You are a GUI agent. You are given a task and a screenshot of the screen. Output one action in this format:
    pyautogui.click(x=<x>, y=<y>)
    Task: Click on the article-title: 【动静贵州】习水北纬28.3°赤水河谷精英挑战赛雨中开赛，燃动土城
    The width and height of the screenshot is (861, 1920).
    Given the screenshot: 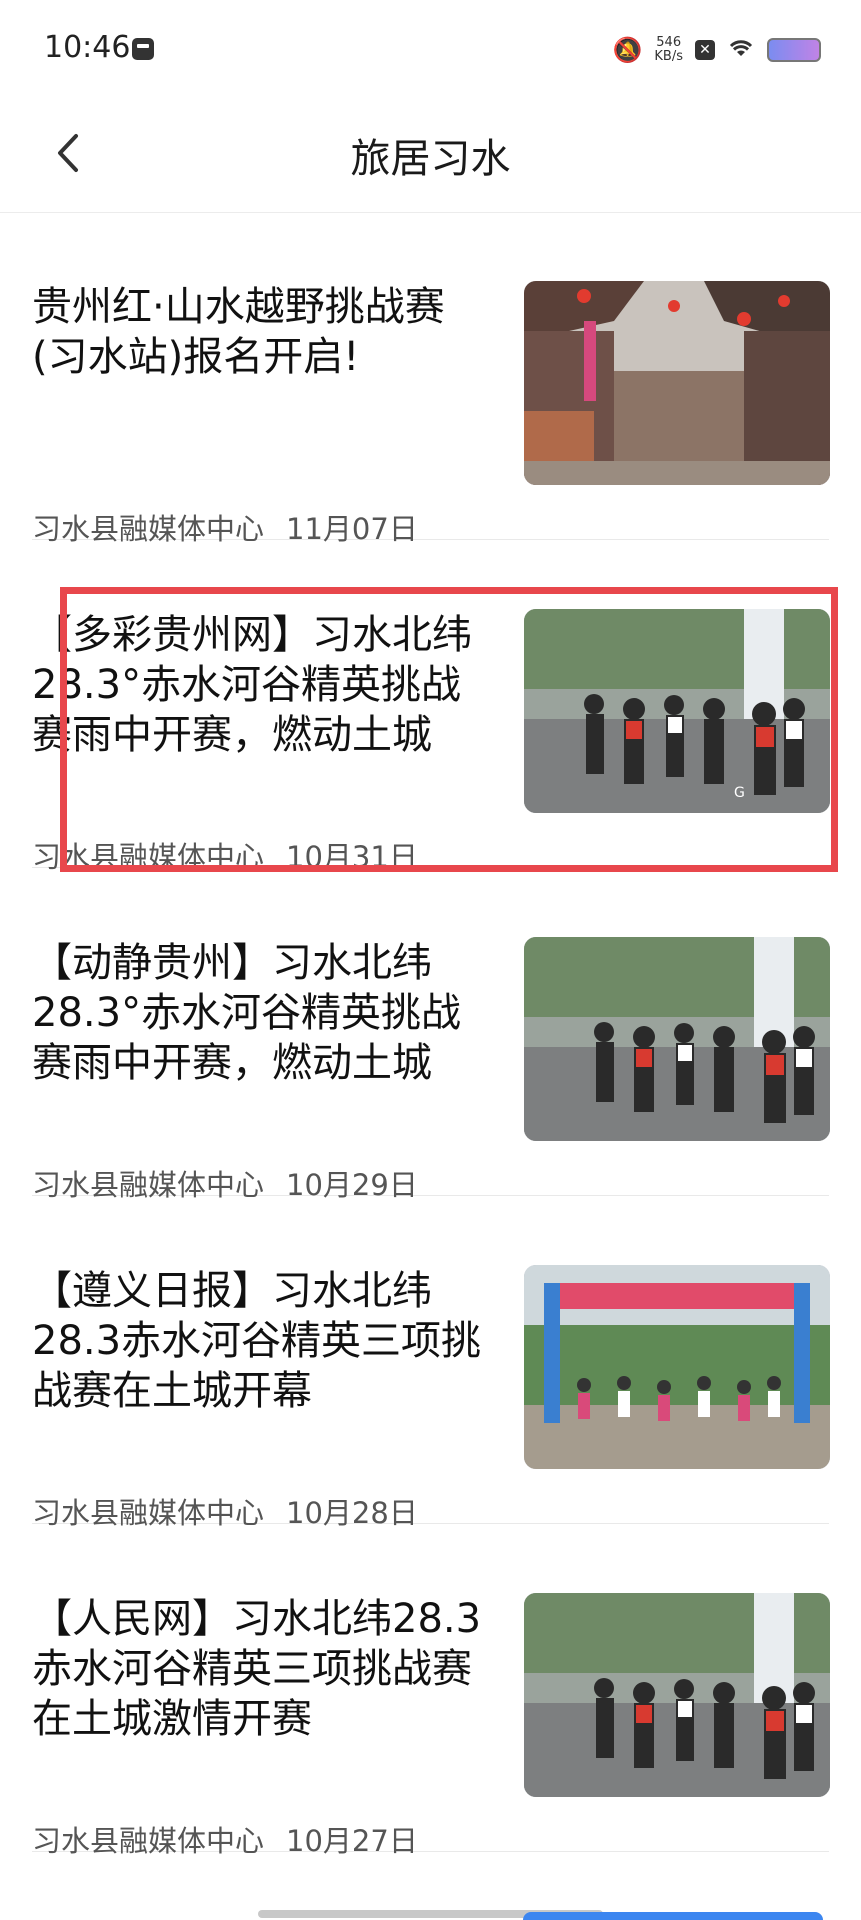 What is the action you would take?
    pyautogui.click(x=247, y=1013)
    